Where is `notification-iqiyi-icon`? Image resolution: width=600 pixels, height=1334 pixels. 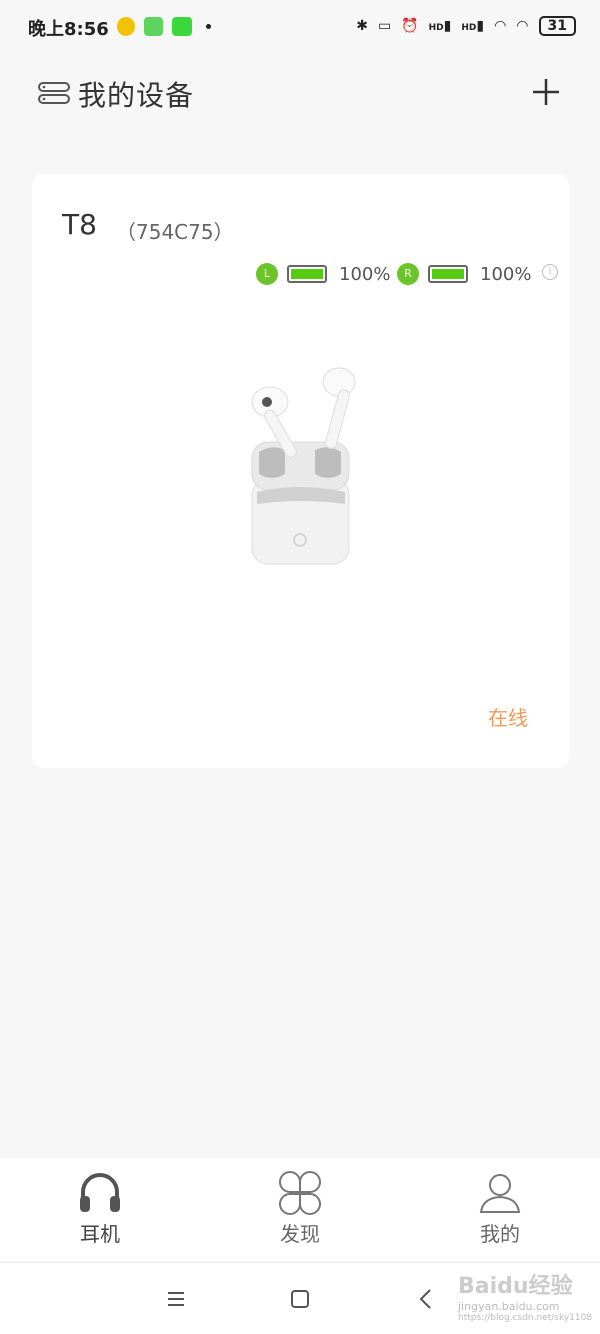 notification-iqiyi-icon is located at coordinates (182, 26).